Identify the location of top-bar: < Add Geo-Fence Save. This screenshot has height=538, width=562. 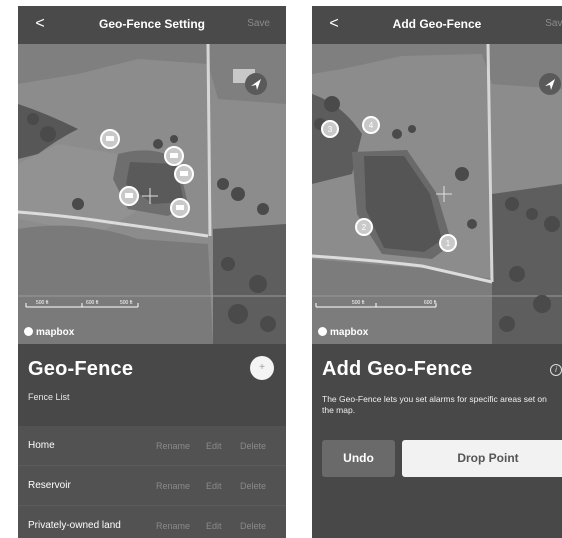
(437, 25).